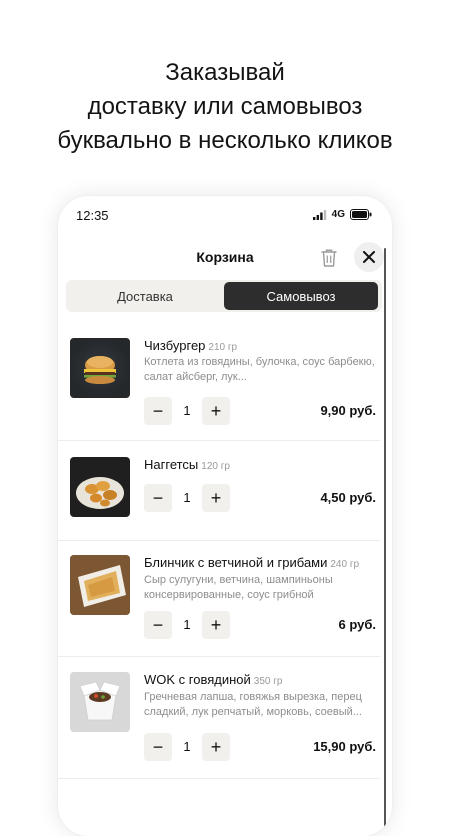 Image resolution: width=450 pixels, height=836 pixels. What do you see at coordinates (100, 487) in the screenshot?
I see `nuggets-image` at bounding box center [100, 487].